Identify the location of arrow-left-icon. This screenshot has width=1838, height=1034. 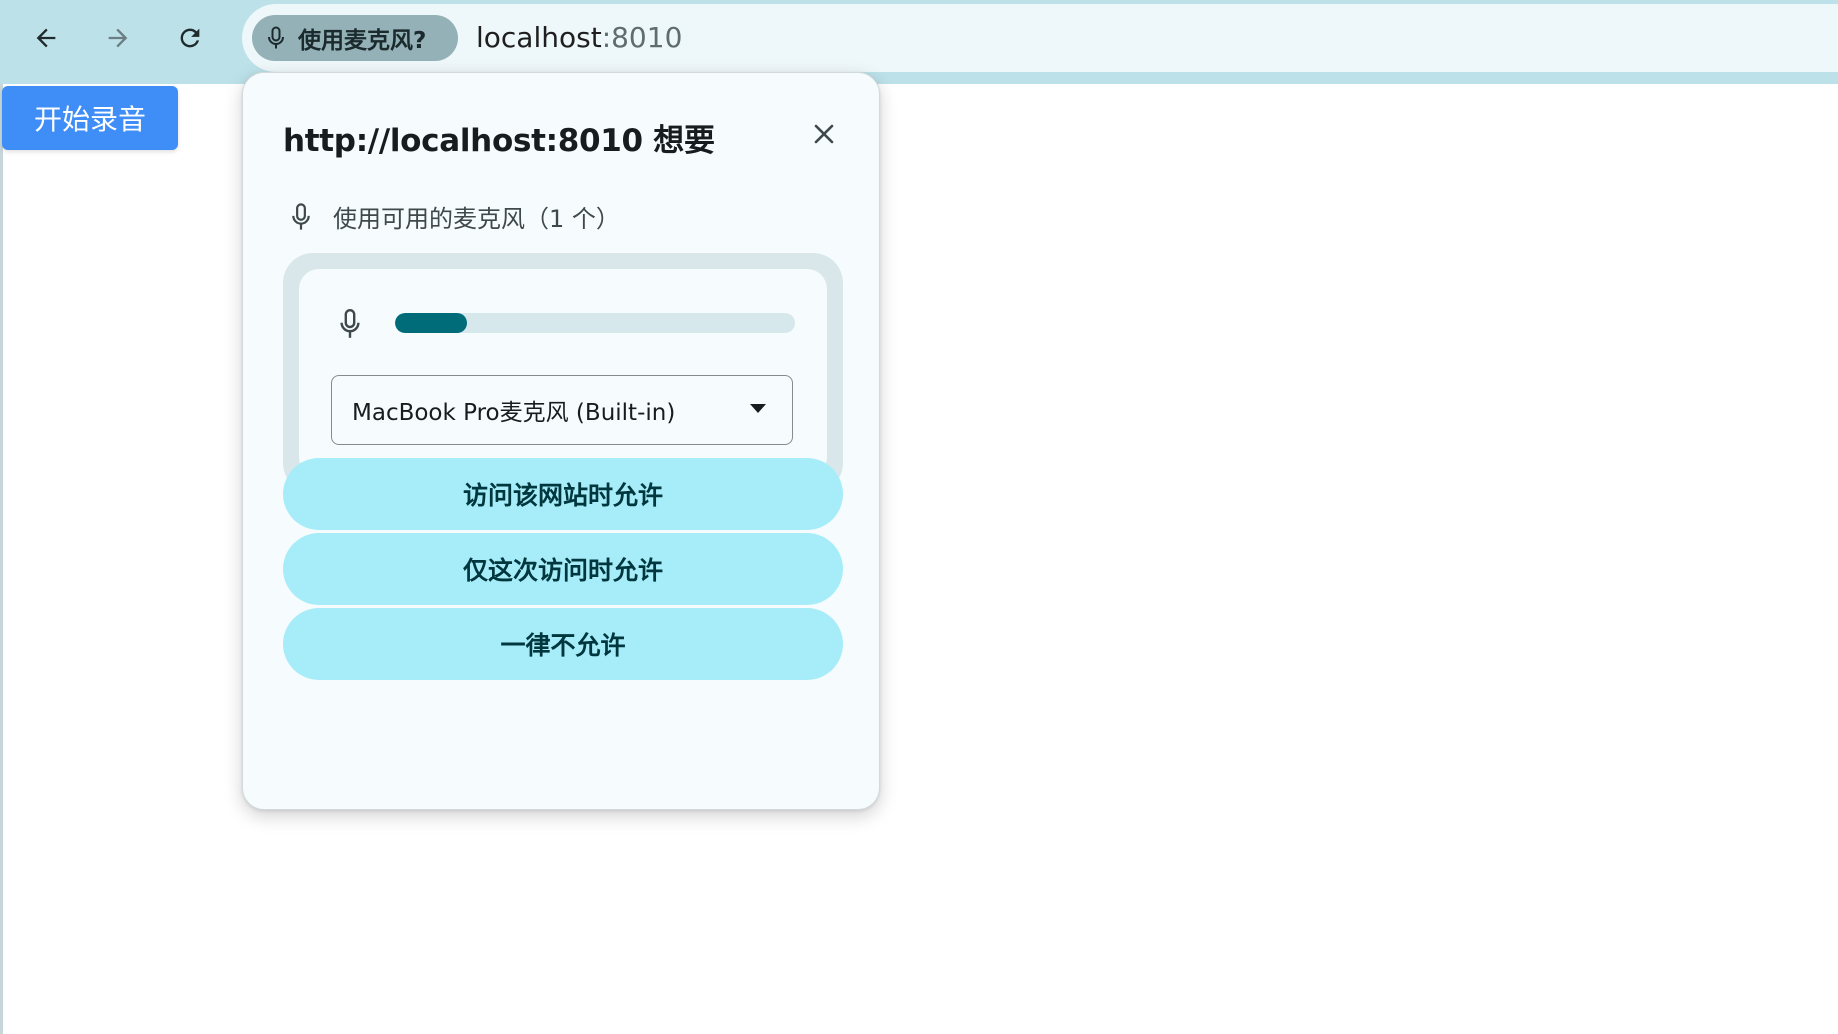
(46, 38).